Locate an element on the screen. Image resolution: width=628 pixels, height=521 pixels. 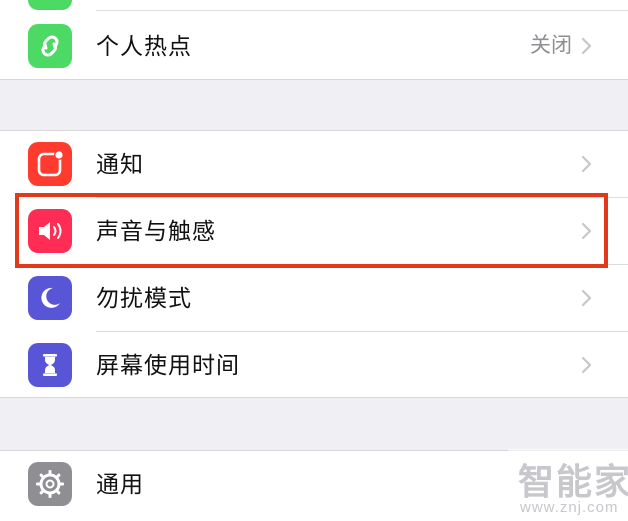
hotspot-link-icon is located at coordinates (50, 46).